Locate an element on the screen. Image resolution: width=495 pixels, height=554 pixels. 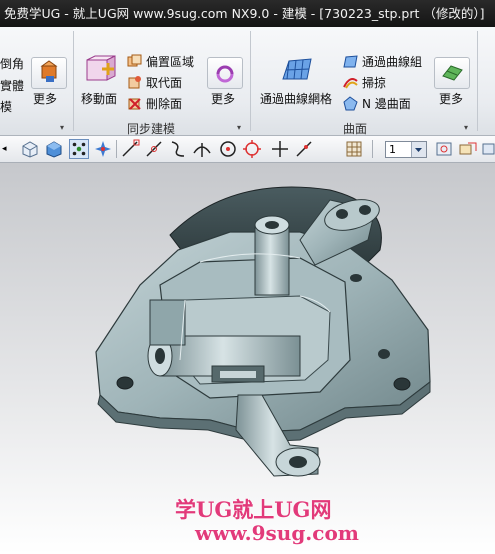
chevron-down-icon is located at coordinates (418, 149).